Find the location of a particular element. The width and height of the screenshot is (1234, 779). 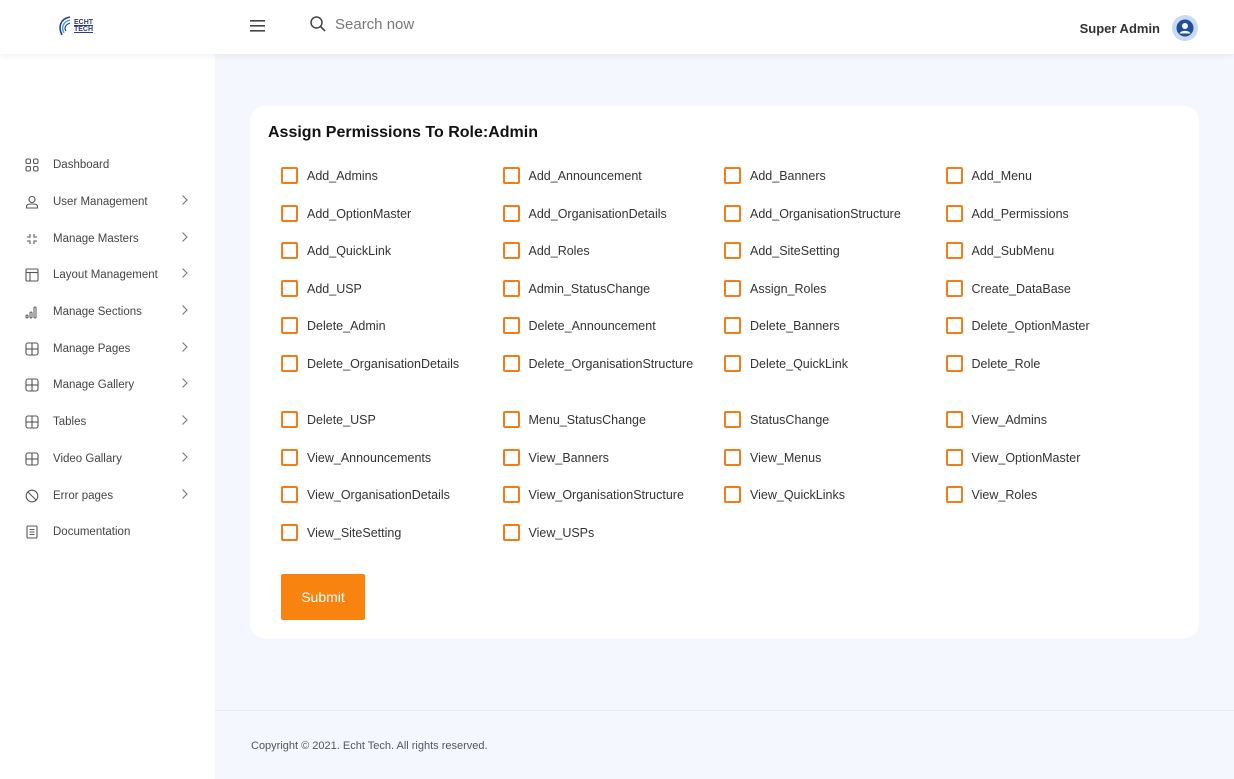

permission-option: Add_OptionMaster is located at coordinates (392, 223).